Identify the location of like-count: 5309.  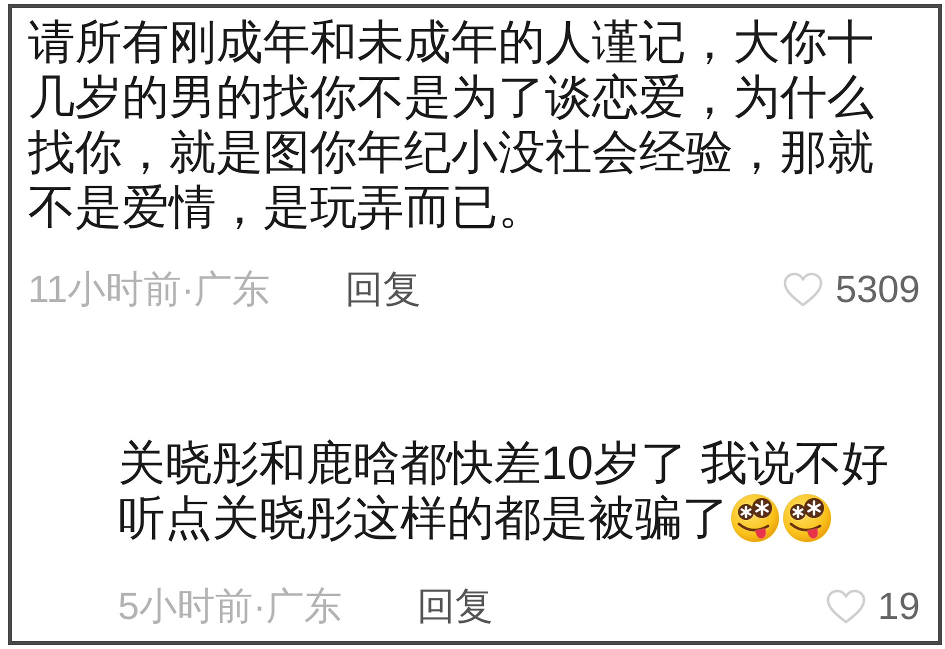
(877, 290).